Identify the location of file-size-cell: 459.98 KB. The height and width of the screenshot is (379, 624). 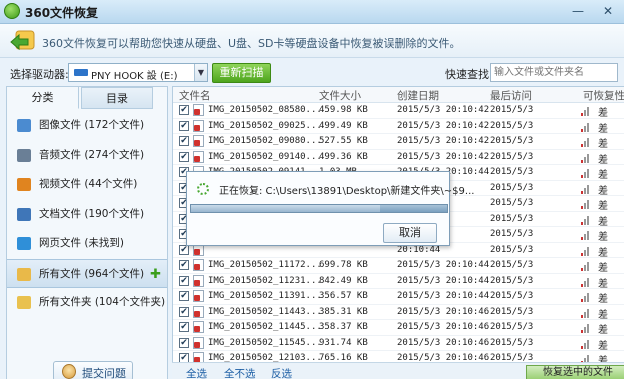
(343, 110).